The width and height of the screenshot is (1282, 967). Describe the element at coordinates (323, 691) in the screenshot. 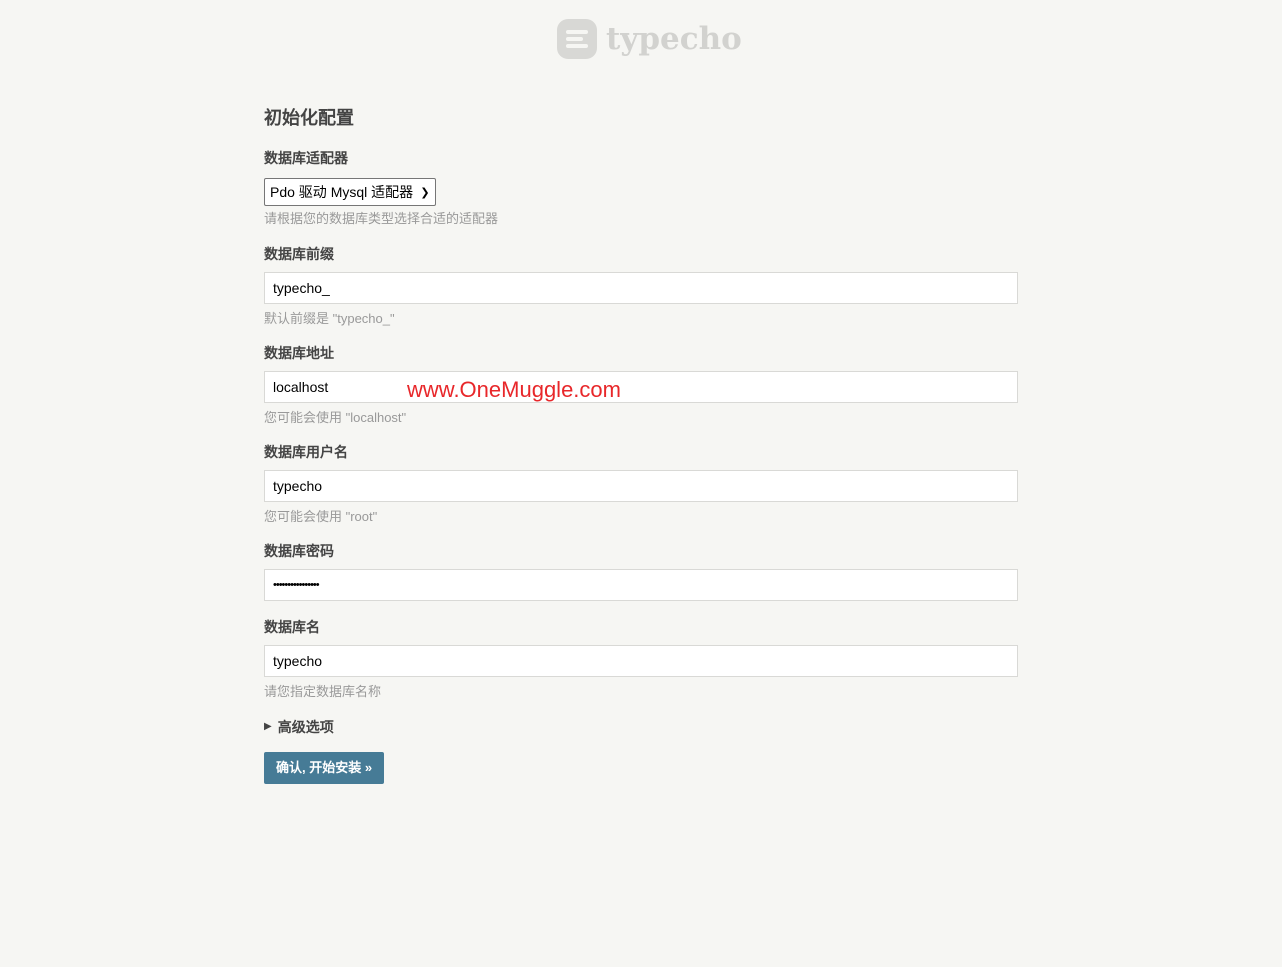

I see `dbname-description: 请您指定数据库名称` at that location.